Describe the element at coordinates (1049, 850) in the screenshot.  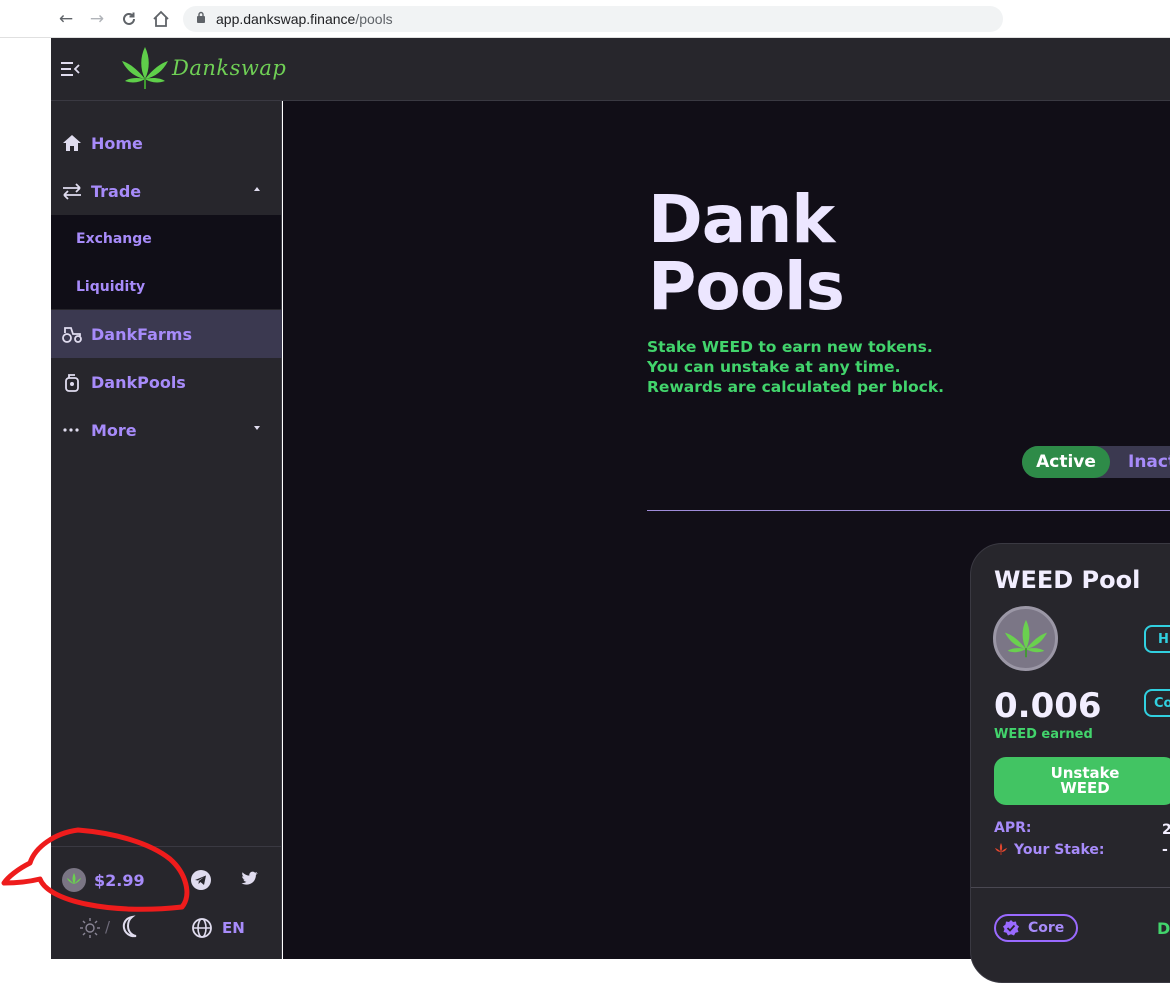
I see `your-stake-row: Your Stake:` at that location.